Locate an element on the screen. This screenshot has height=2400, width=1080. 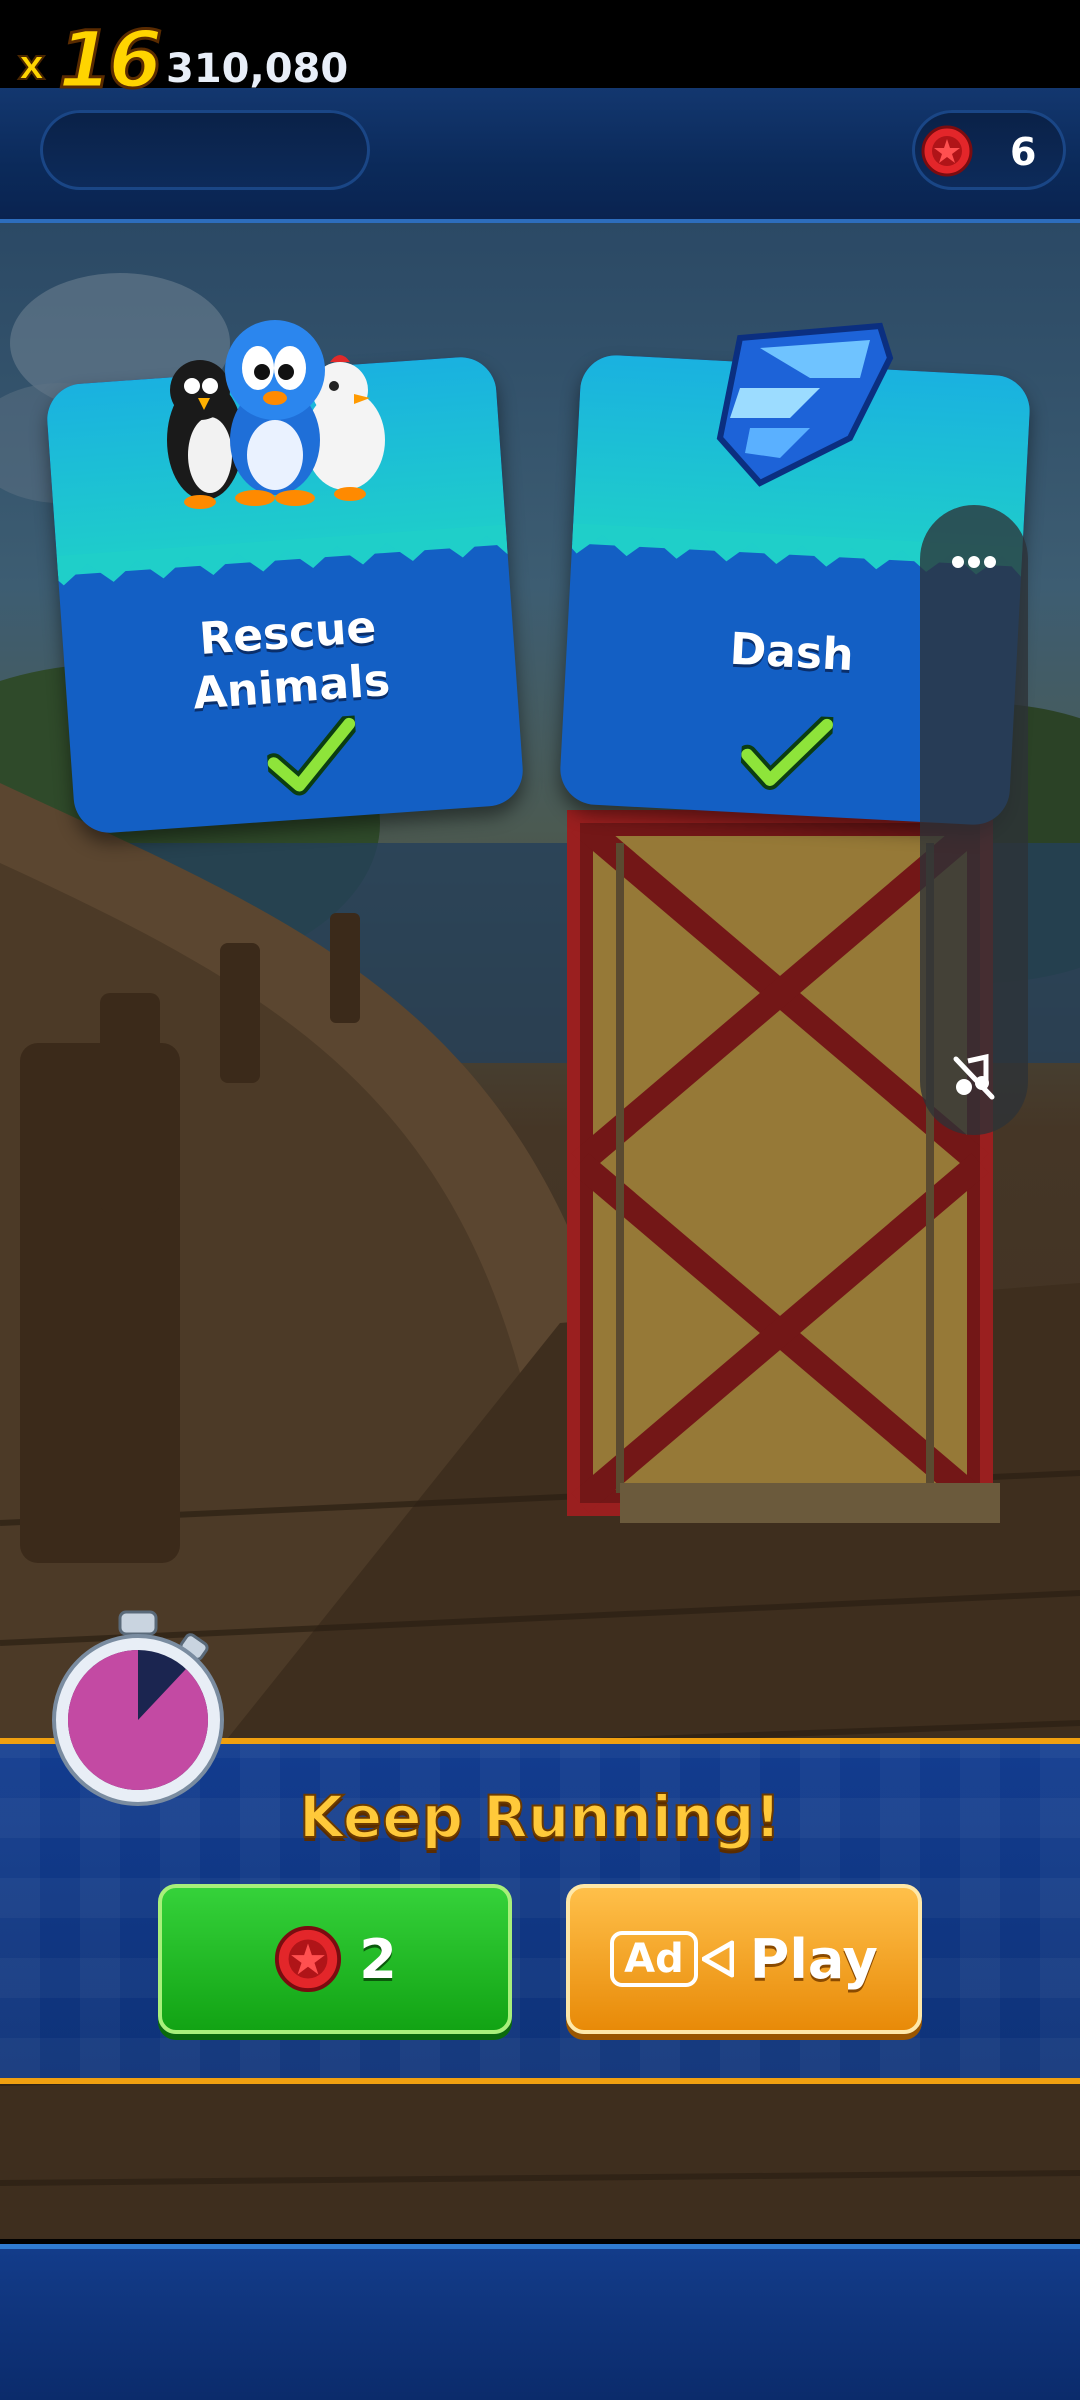
score-pill is located at coordinates (205, 150).